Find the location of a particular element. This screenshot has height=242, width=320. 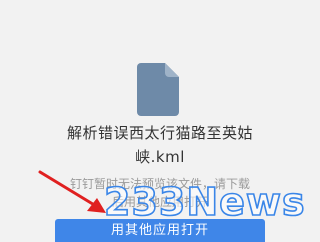

document-icon is located at coordinates (158, 89).